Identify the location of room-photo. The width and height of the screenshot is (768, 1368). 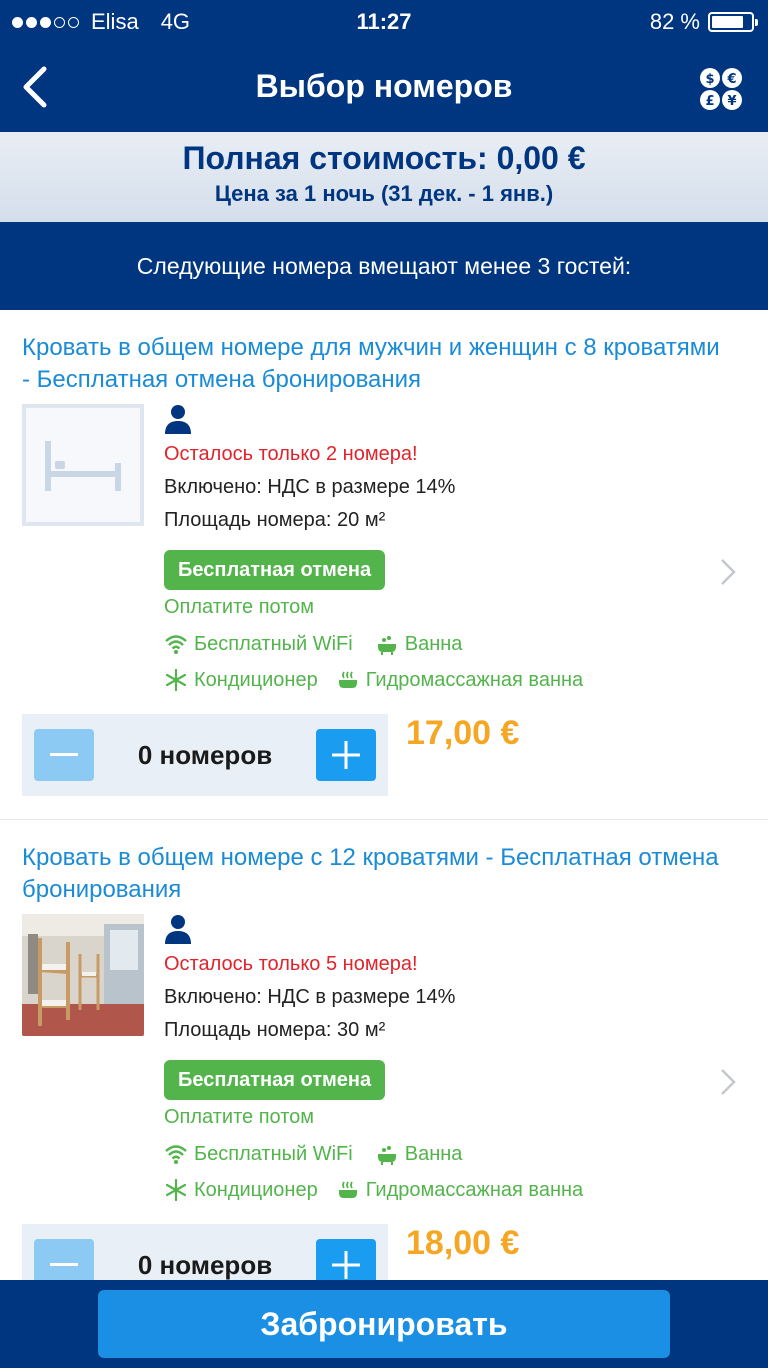
(83, 975).